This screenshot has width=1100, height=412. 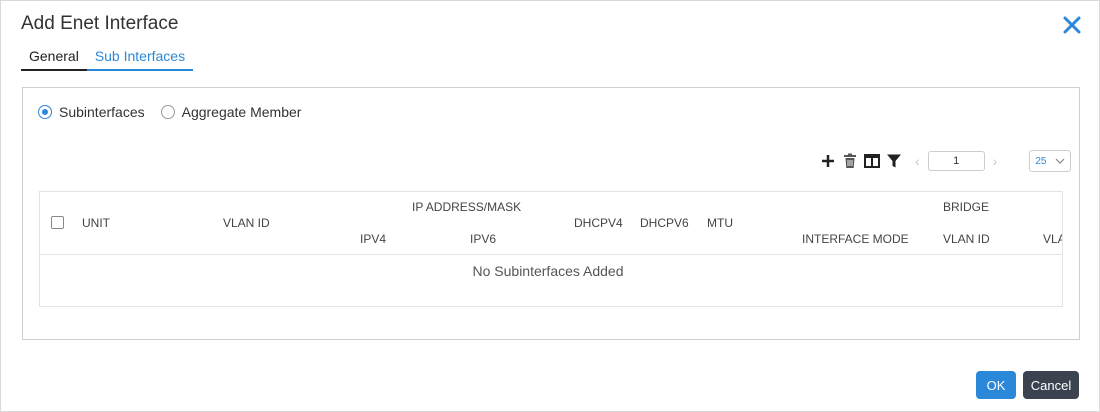 I want to click on table-toolbar: ‹ › 25, so click(x=945, y=161).